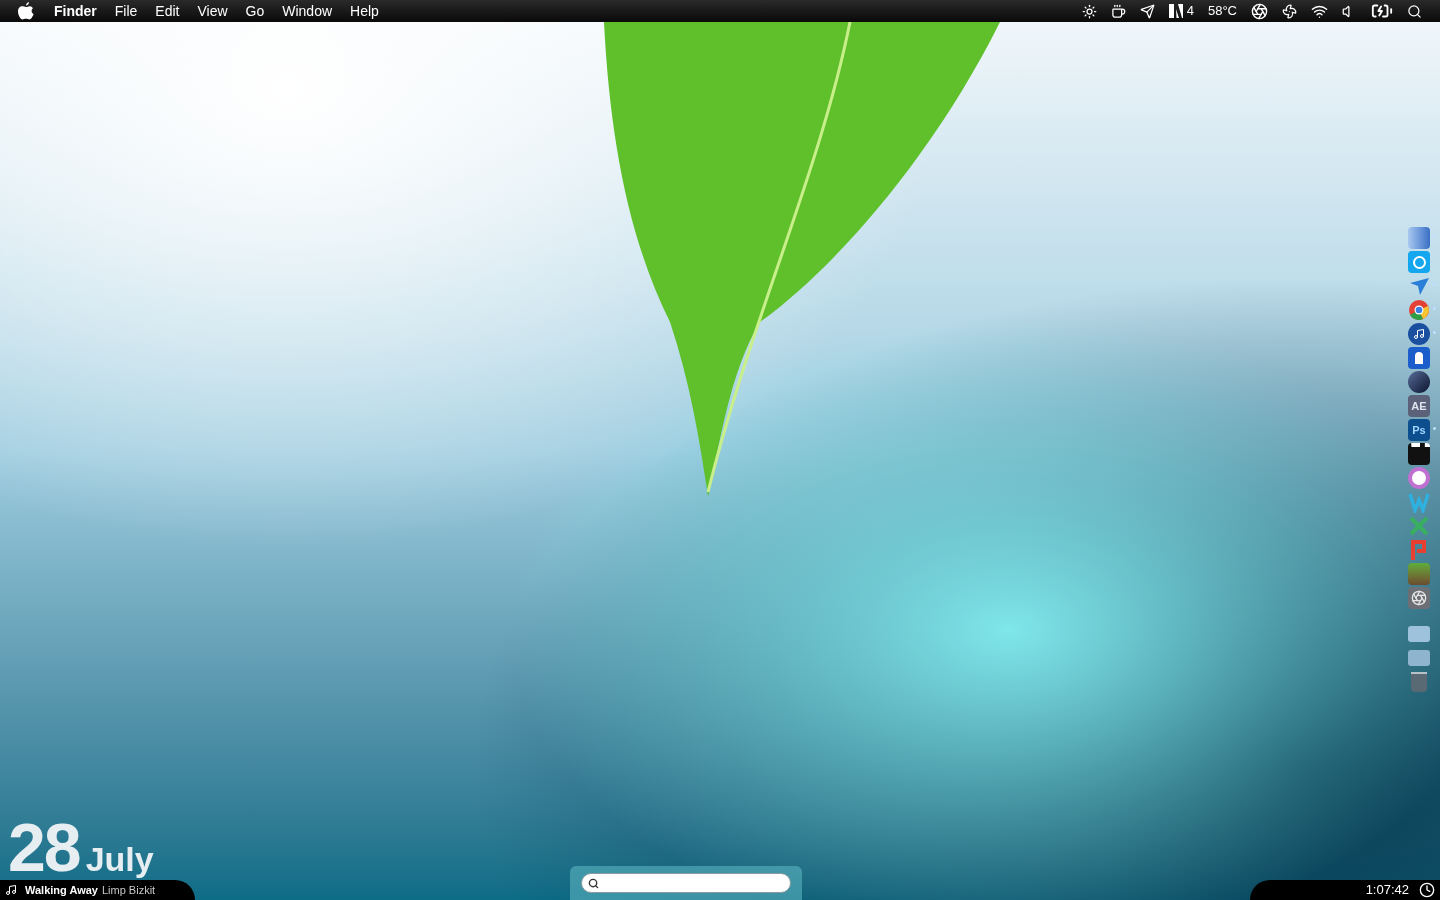 Image resolution: width=1440 pixels, height=900 pixels. What do you see at coordinates (1175, 11) in the screenshot?
I see `adobe-logo-icon` at bounding box center [1175, 11].